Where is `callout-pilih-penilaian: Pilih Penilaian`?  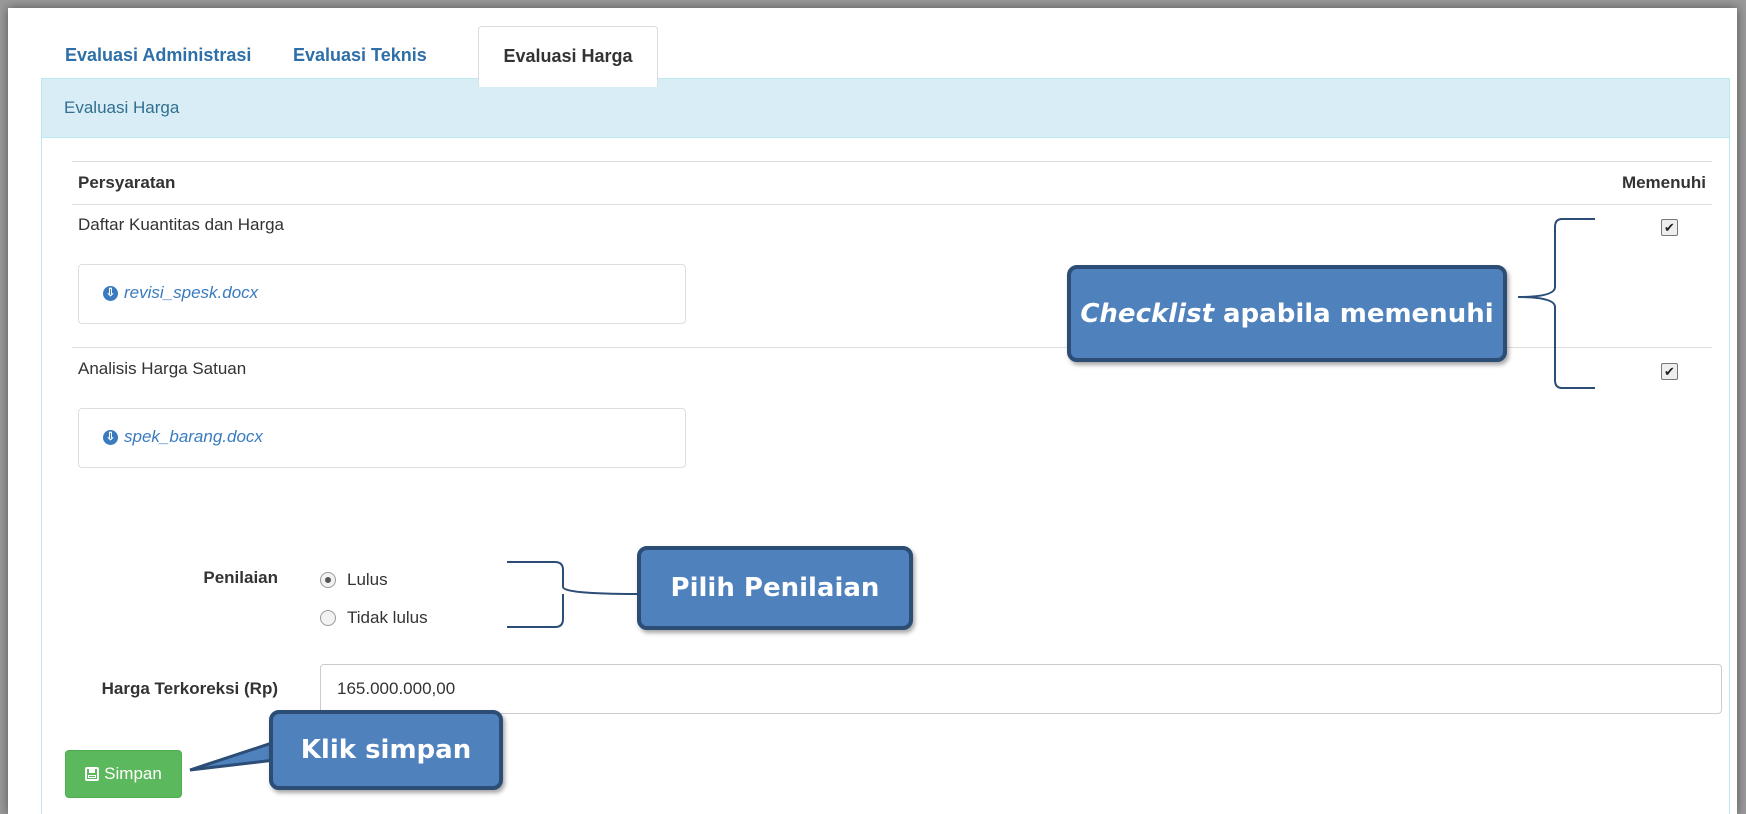 callout-pilih-penilaian: Pilih Penilaian is located at coordinates (775, 588).